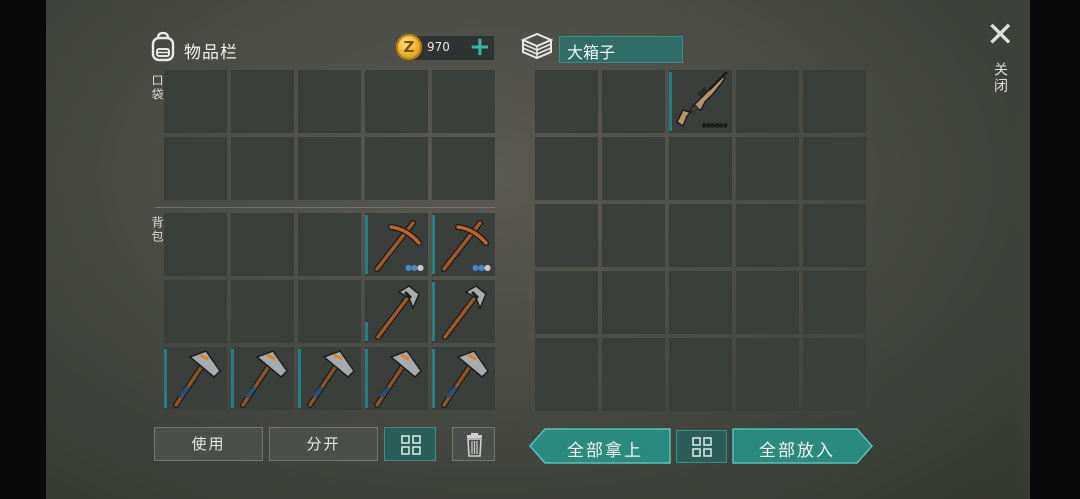 This screenshot has width=1080, height=499. I want to click on put-all-button: 全部放入, so click(802, 446).